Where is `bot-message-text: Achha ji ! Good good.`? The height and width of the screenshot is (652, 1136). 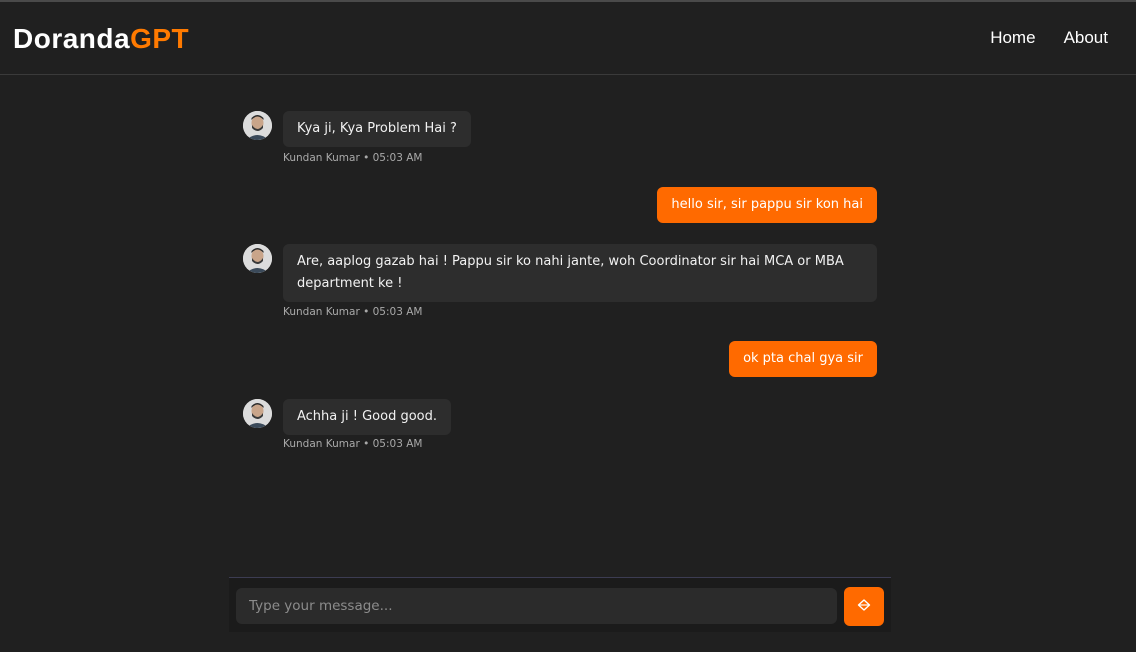 bot-message-text: Achha ji ! Good good. is located at coordinates (367, 417).